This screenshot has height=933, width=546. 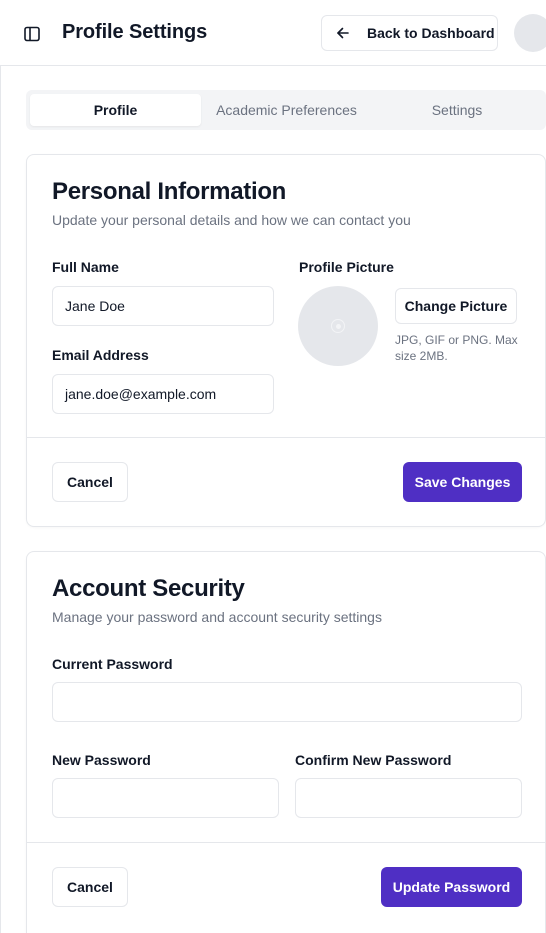 I want to click on camera-icon, so click(x=338, y=326).